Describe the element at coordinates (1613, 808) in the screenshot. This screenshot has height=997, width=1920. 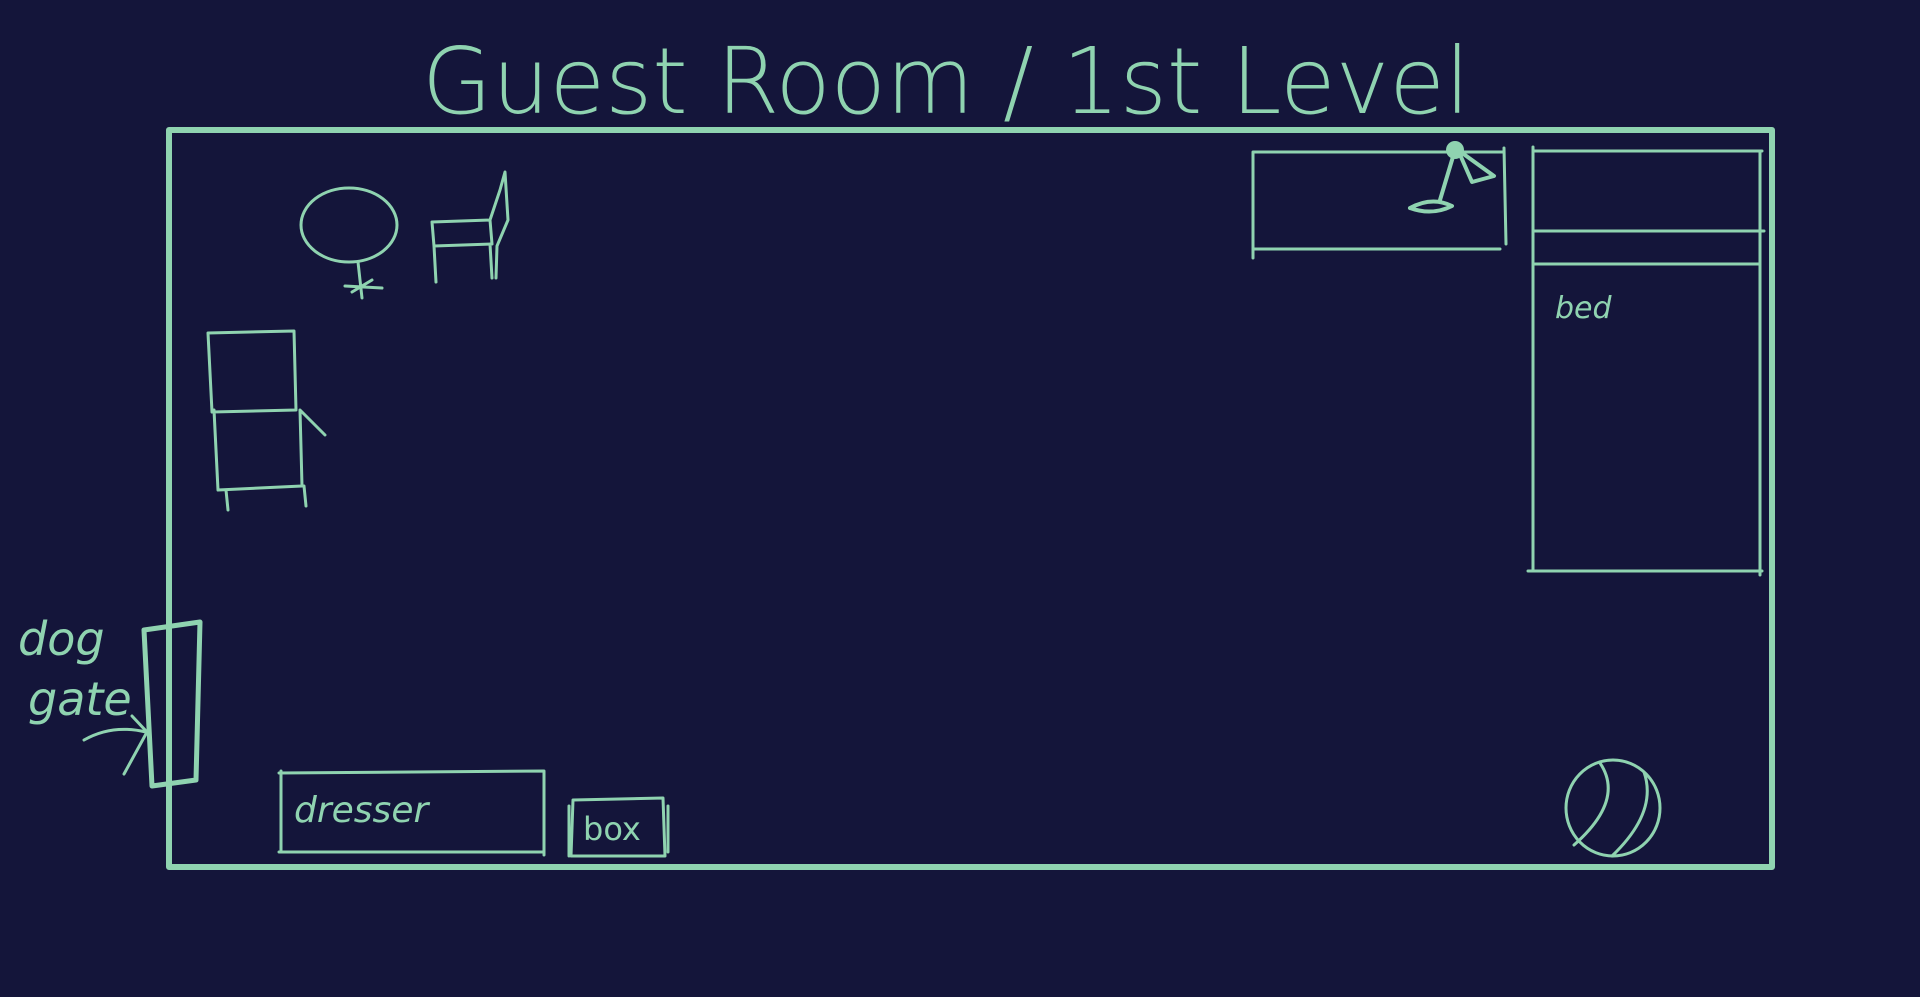
I see `ball-icon` at that location.